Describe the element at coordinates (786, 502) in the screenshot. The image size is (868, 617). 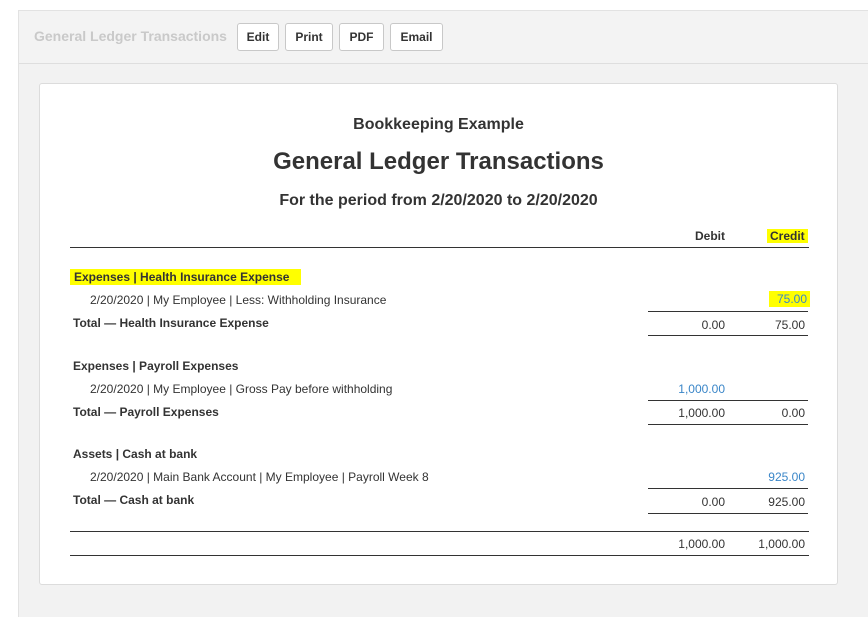
I see `section-total-credit: 925.00` at that location.